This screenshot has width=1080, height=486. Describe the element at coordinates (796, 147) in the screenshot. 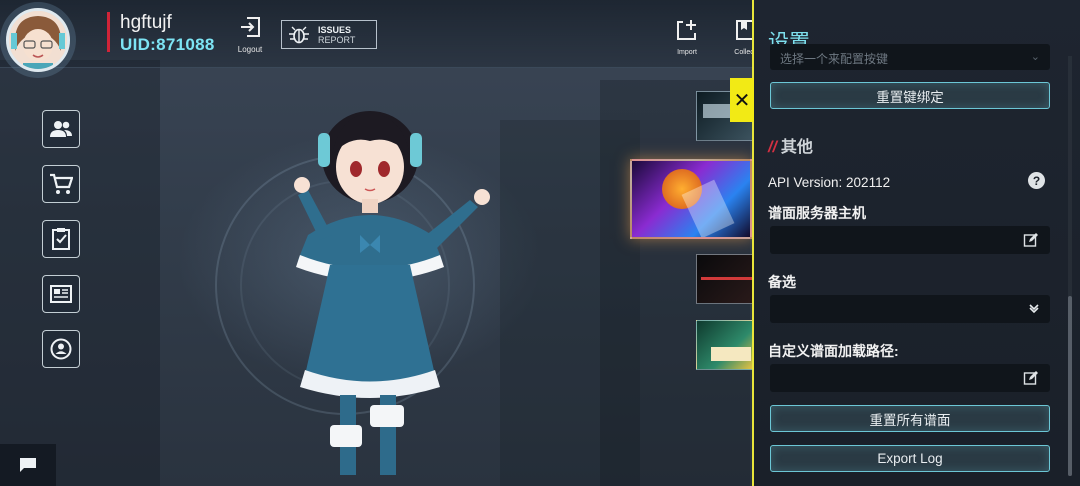

I see `other-section-label: 其他` at that location.